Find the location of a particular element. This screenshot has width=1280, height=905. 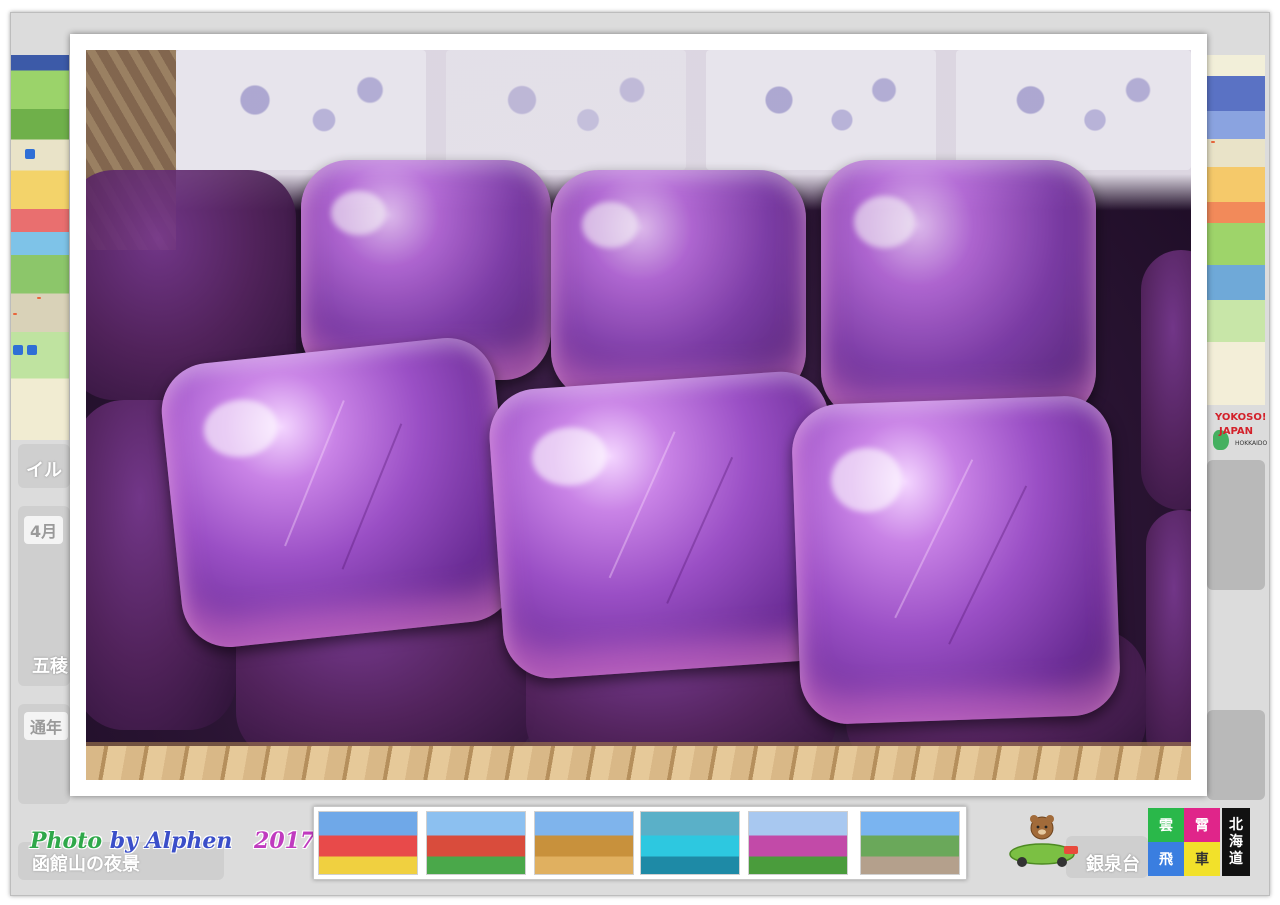

month-badge: 通年 is located at coordinates (46, 726).